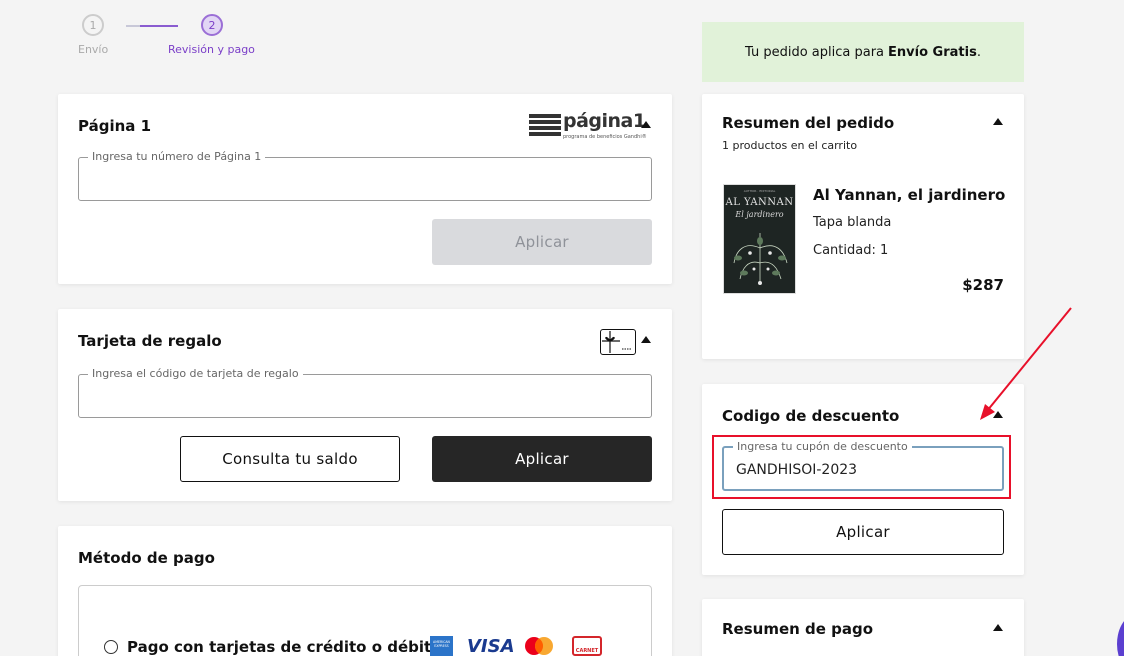  I want to click on card-payment-label: Pago con tarjetas de crédito o débito, so click(284, 647).